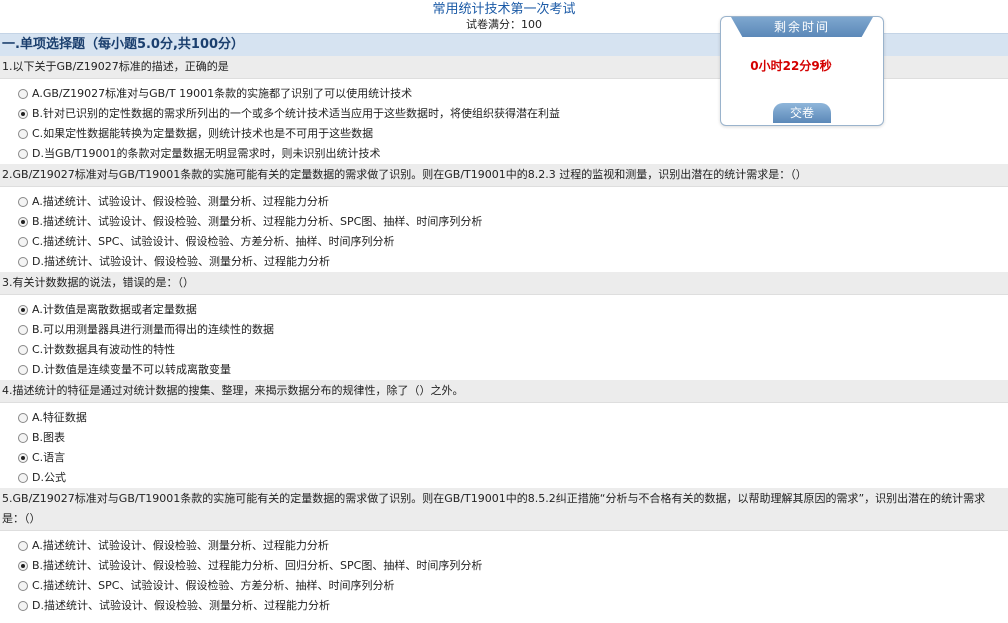 The height and width of the screenshot is (623, 1008). What do you see at coordinates (59, 417) in the screenshot?
I see `option-label: A.特征数据` at bounding box center [59, 417].